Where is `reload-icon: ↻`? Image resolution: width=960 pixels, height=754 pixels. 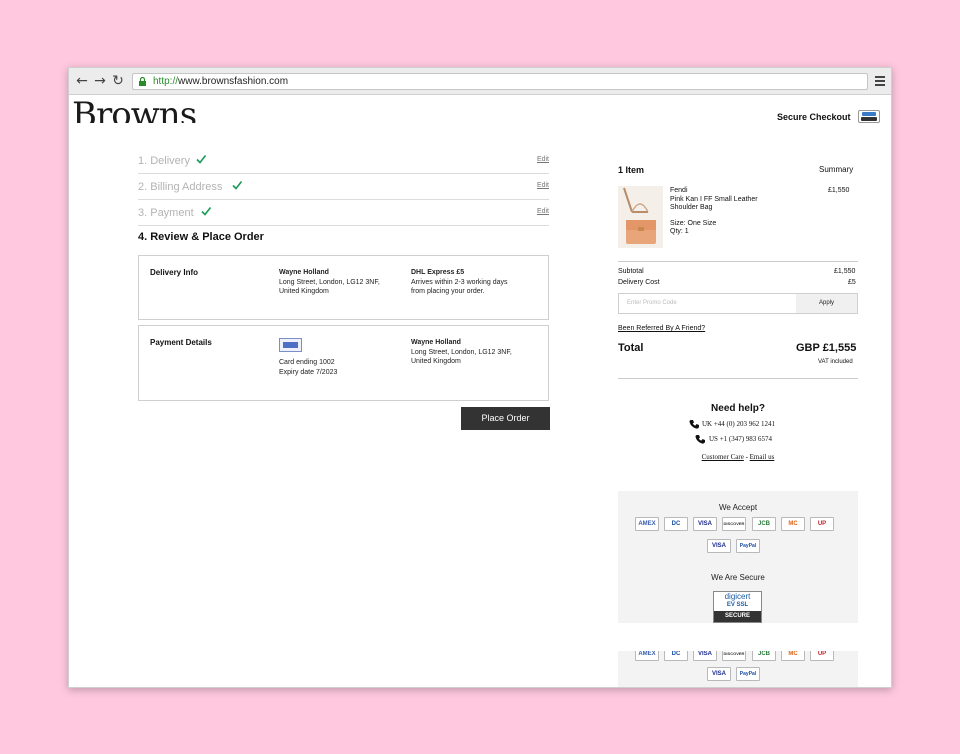
reload-icon: ↻ is located at coordinates (118, 81).